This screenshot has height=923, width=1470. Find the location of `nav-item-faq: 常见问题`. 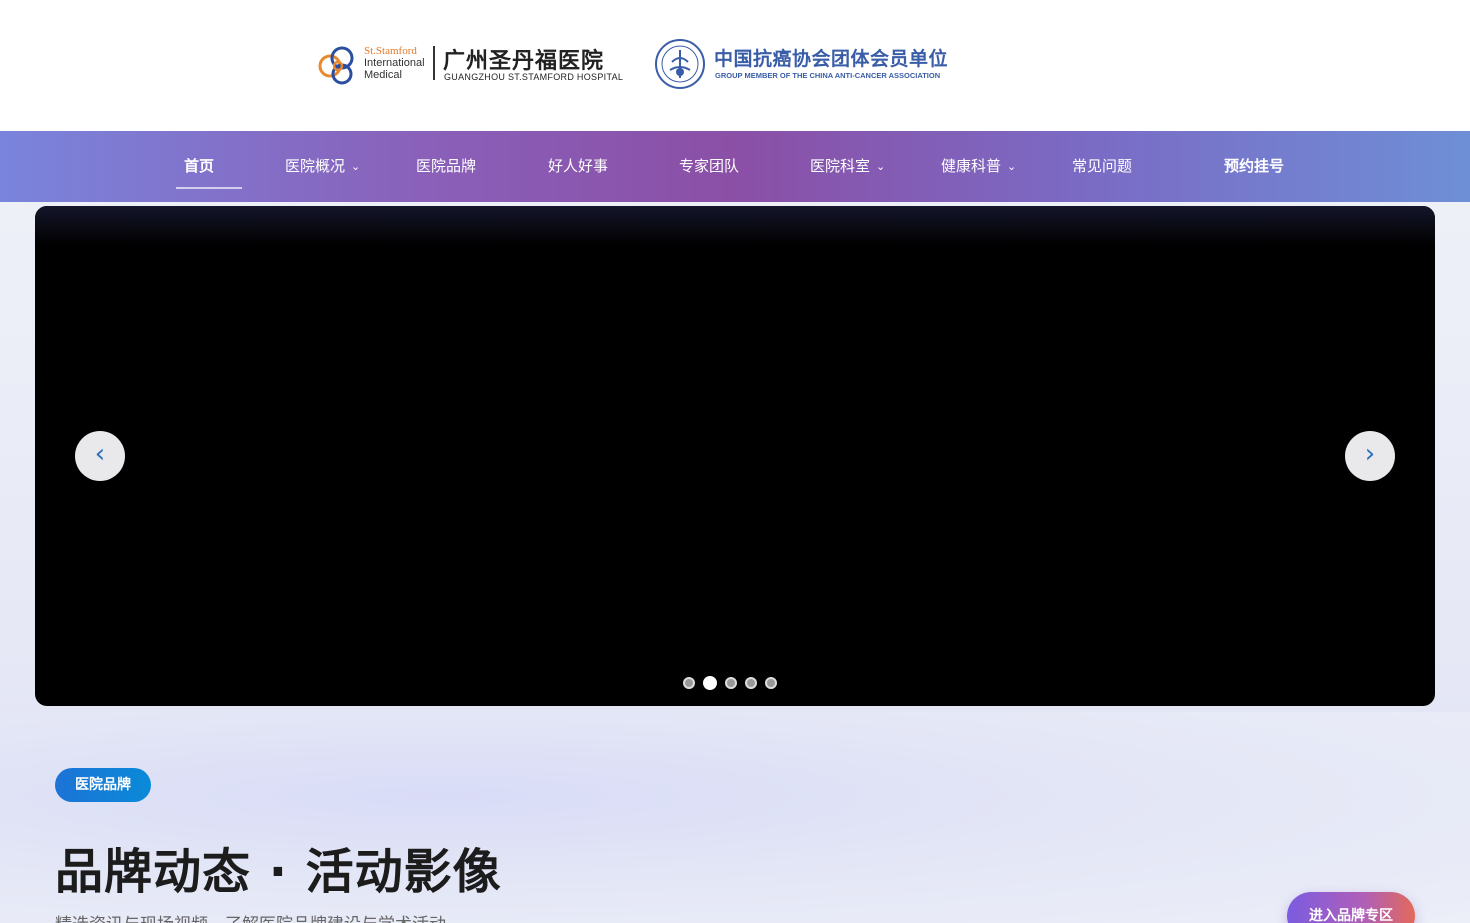

nav-item-faq: 常见问题 is located at coordinates (1102, 166).